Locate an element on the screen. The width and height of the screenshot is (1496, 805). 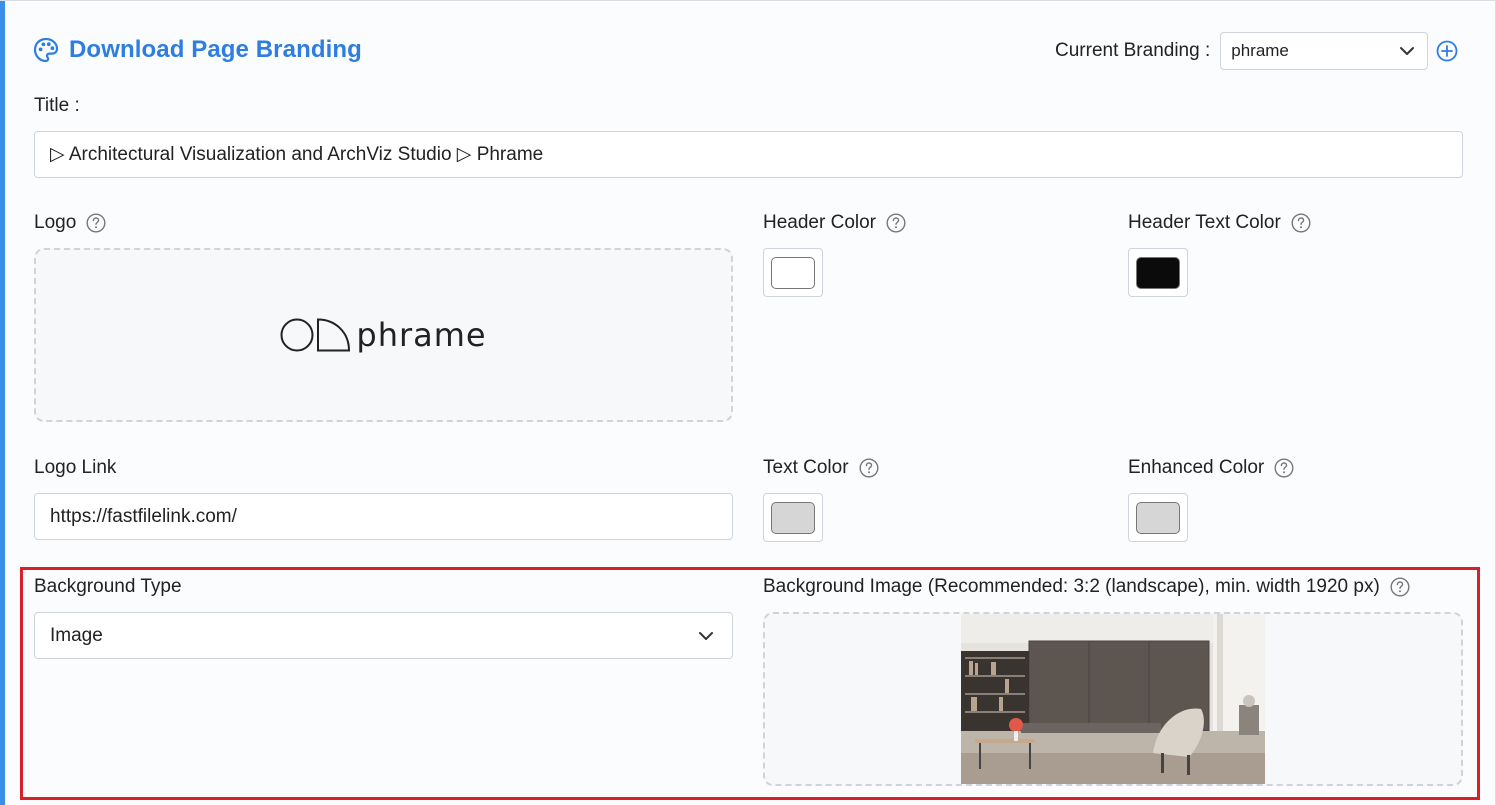
enhanced-color-label: Enhanced Color is located at coordinates (1211, 468).